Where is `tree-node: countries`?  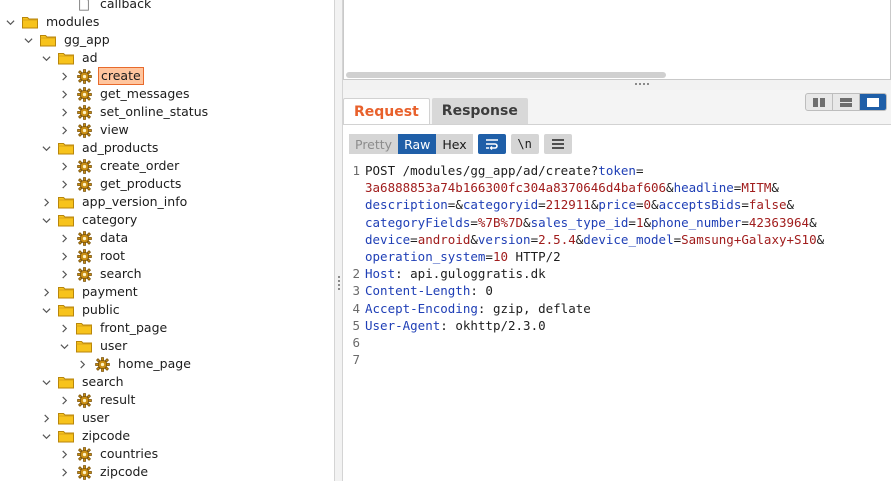
tree-node: countries is located at coordinates (109, 454).